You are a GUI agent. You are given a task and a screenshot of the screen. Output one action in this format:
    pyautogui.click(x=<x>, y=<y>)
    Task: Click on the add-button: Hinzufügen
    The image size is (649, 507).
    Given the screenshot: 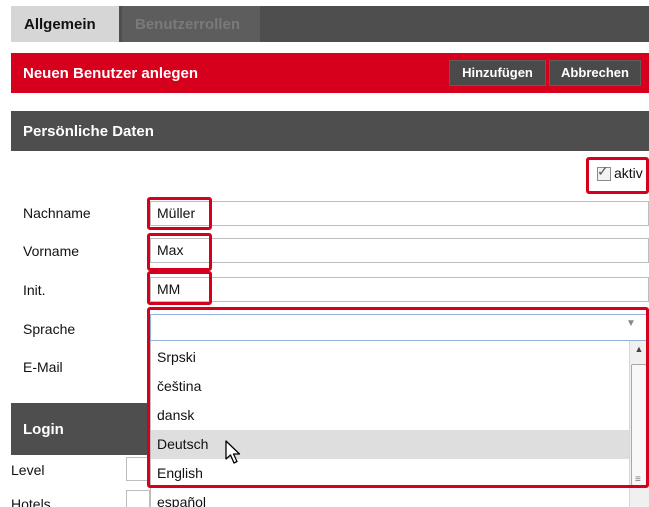 What is the action you would take?
    pyautogui.click(x=497, y=73)
    